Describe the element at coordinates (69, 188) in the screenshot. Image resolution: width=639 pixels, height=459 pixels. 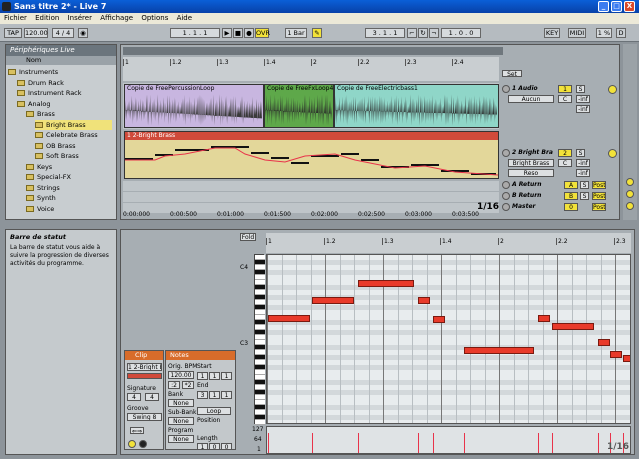
I see `browser-item: Strings` at that location.